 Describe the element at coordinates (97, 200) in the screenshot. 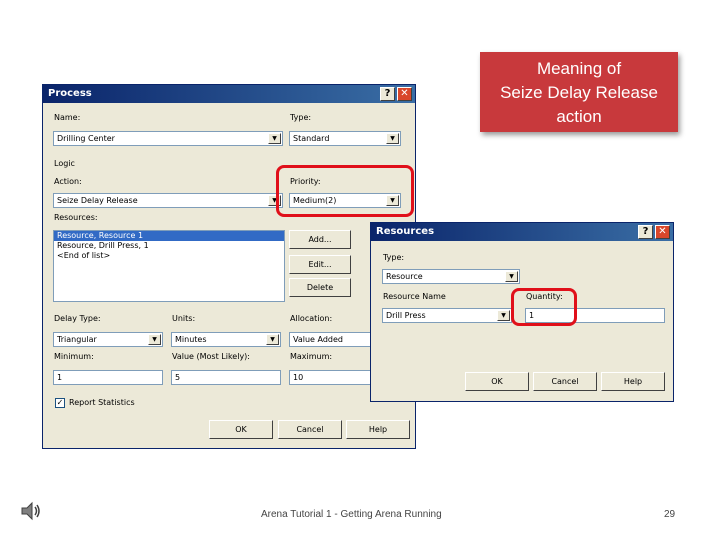

I see `action-value: Seize Delay Release` at that location.